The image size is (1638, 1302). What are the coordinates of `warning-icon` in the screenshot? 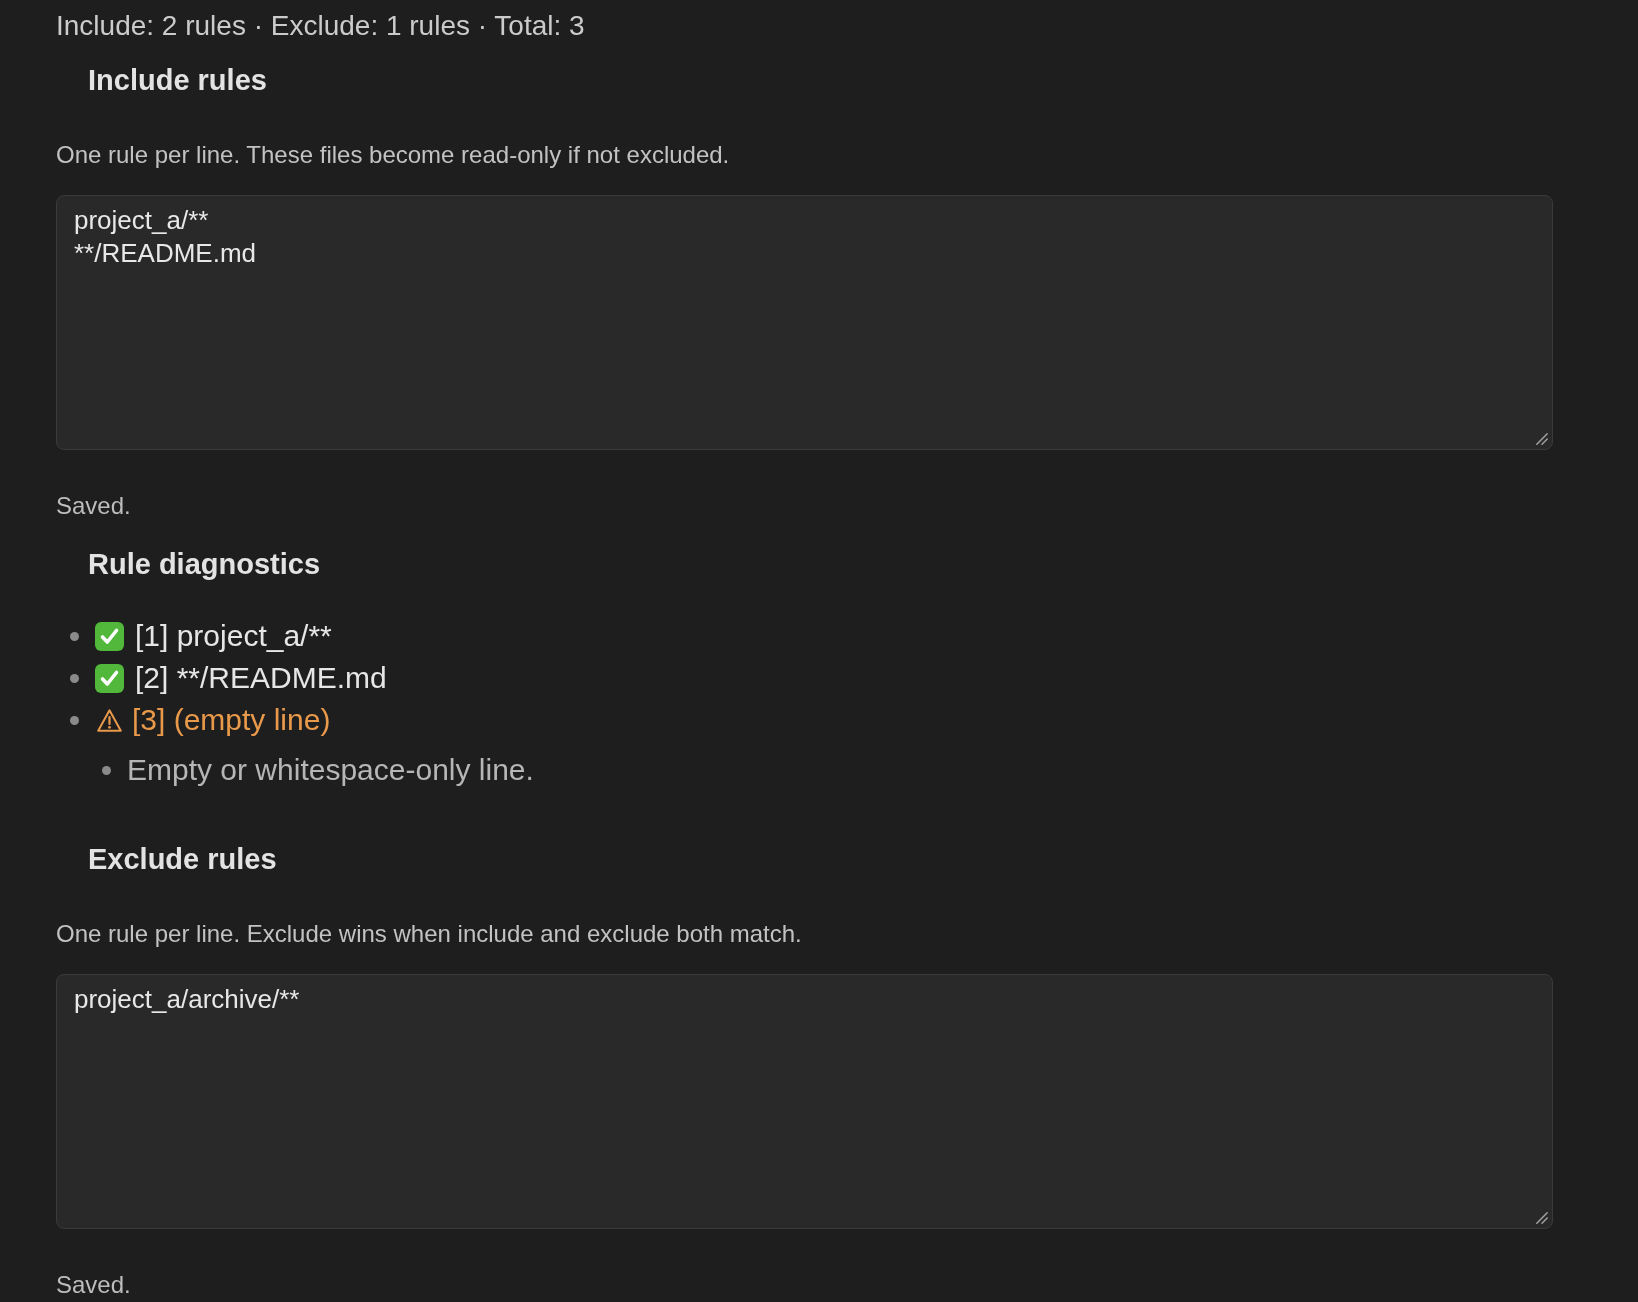 It's located at (109, 720).